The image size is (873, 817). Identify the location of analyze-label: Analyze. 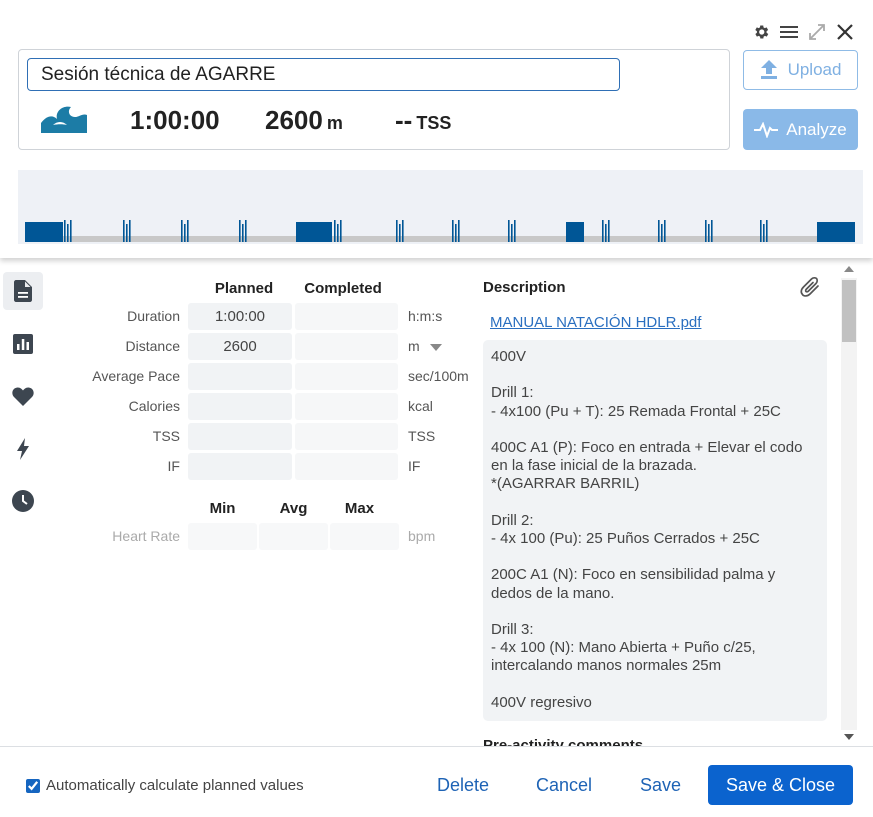
(816, 129).